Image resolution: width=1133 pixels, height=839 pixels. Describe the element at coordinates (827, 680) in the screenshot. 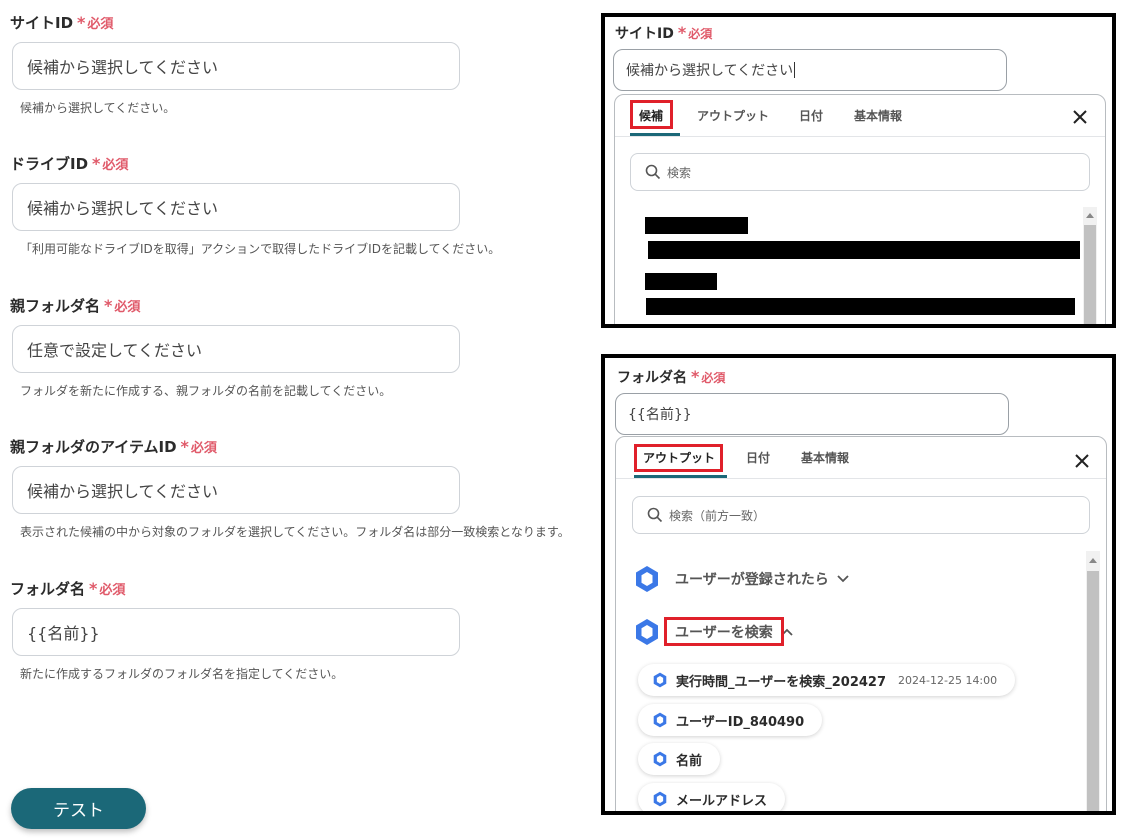

I see `output-item-exec-time: 実行時間_ユーザーを検索_202427 2024-12-25 14:00` at that location.